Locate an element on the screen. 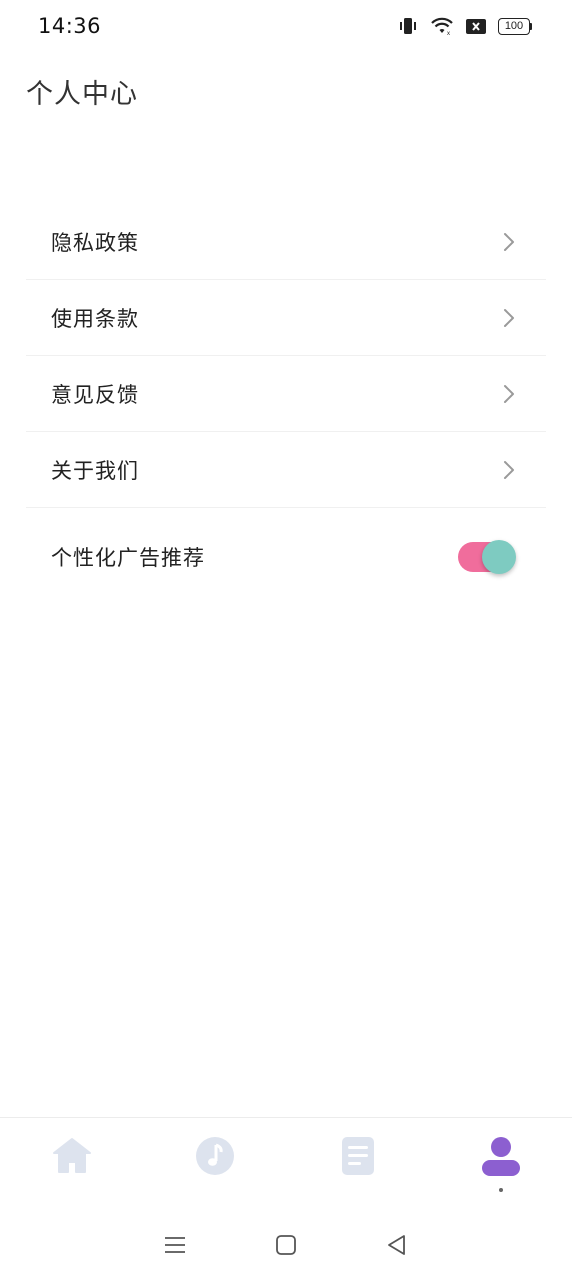 This screenshot has width=572, height=1280. menu-icon is located at coordinates (175, 1245).